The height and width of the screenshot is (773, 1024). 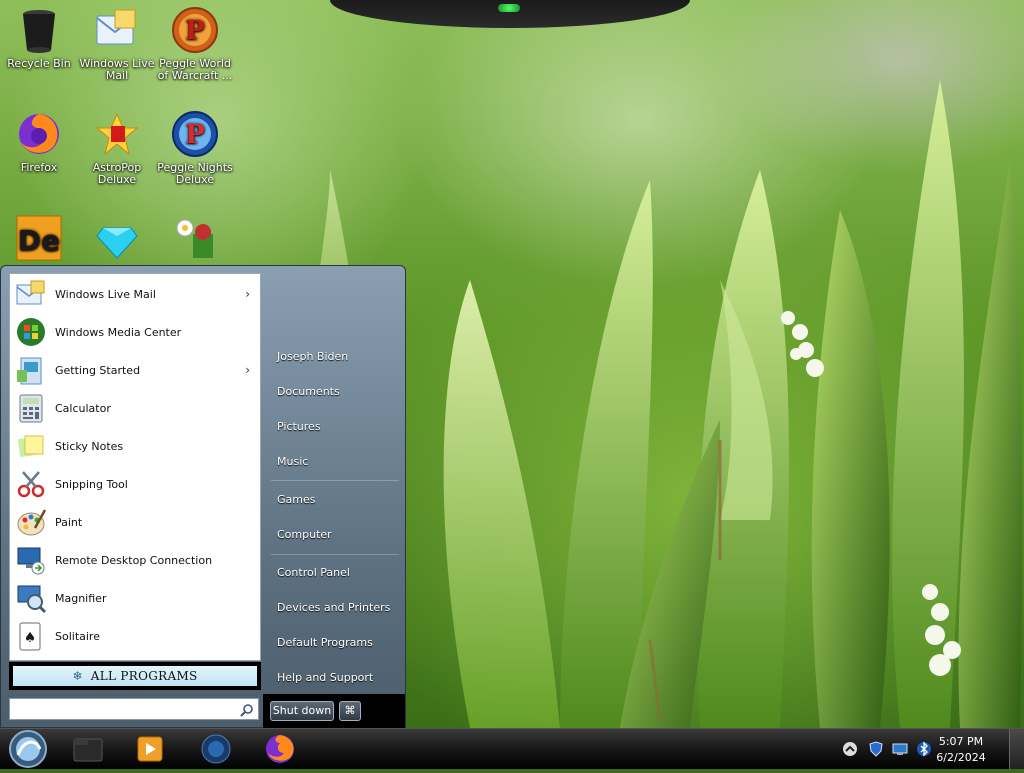 I want to click on program-label: Getting Started, so click(x=98, y=370).